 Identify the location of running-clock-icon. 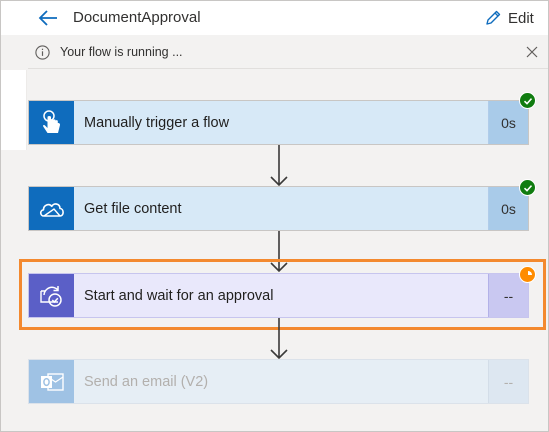
(527, 274).